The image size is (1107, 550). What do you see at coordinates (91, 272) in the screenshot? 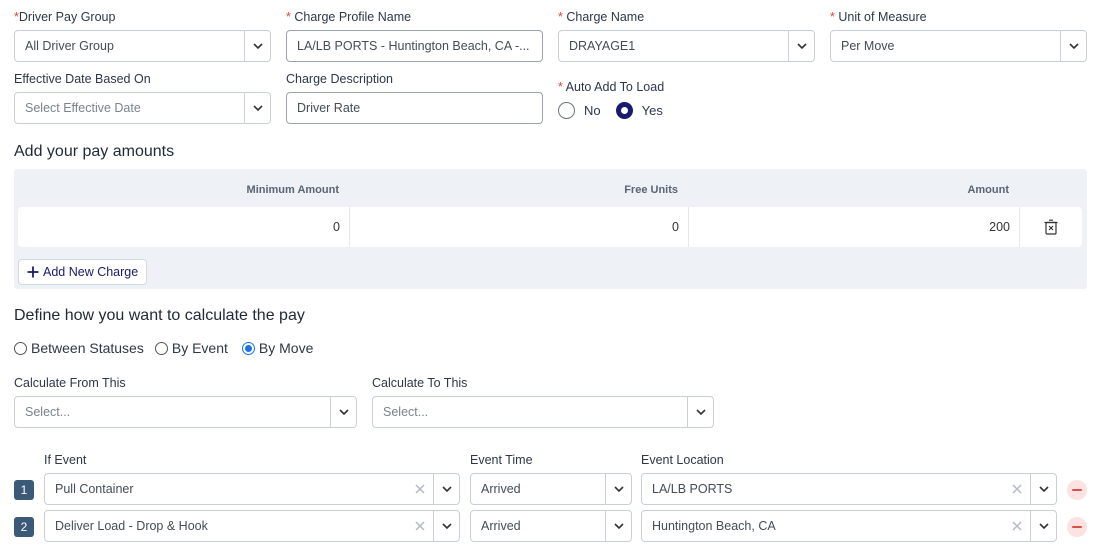
I see `button-label: Add New Charge` at bounding box center [91, 272].